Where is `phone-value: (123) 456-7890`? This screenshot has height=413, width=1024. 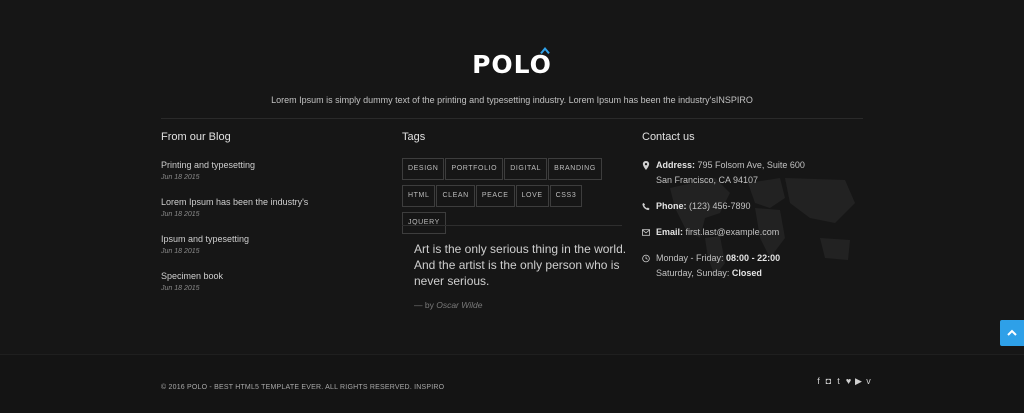
phone-value: (123) 456-7890 is located at coordinates (720, 206).